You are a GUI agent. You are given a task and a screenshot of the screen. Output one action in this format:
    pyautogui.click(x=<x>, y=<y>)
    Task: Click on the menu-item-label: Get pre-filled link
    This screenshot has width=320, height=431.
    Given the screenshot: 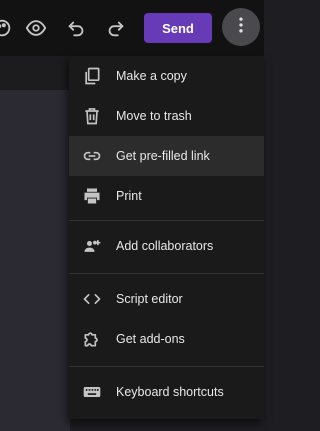 What is the action you would take?
    pyautogui.click(x=163, y=156)
    